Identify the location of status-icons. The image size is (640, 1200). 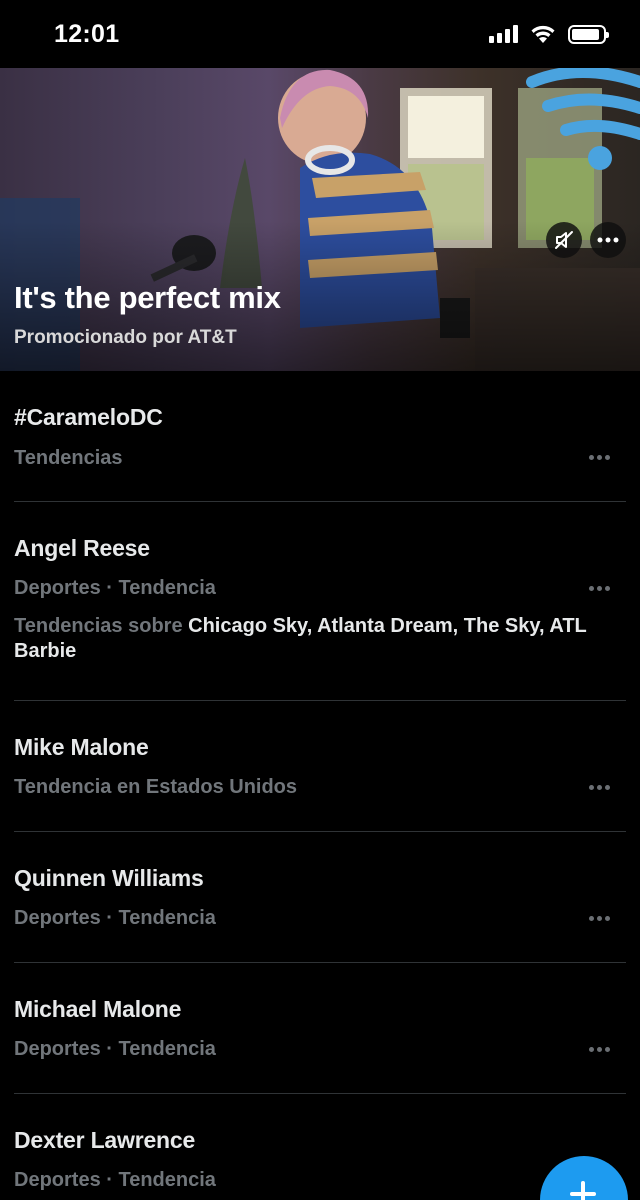
(549, 34).